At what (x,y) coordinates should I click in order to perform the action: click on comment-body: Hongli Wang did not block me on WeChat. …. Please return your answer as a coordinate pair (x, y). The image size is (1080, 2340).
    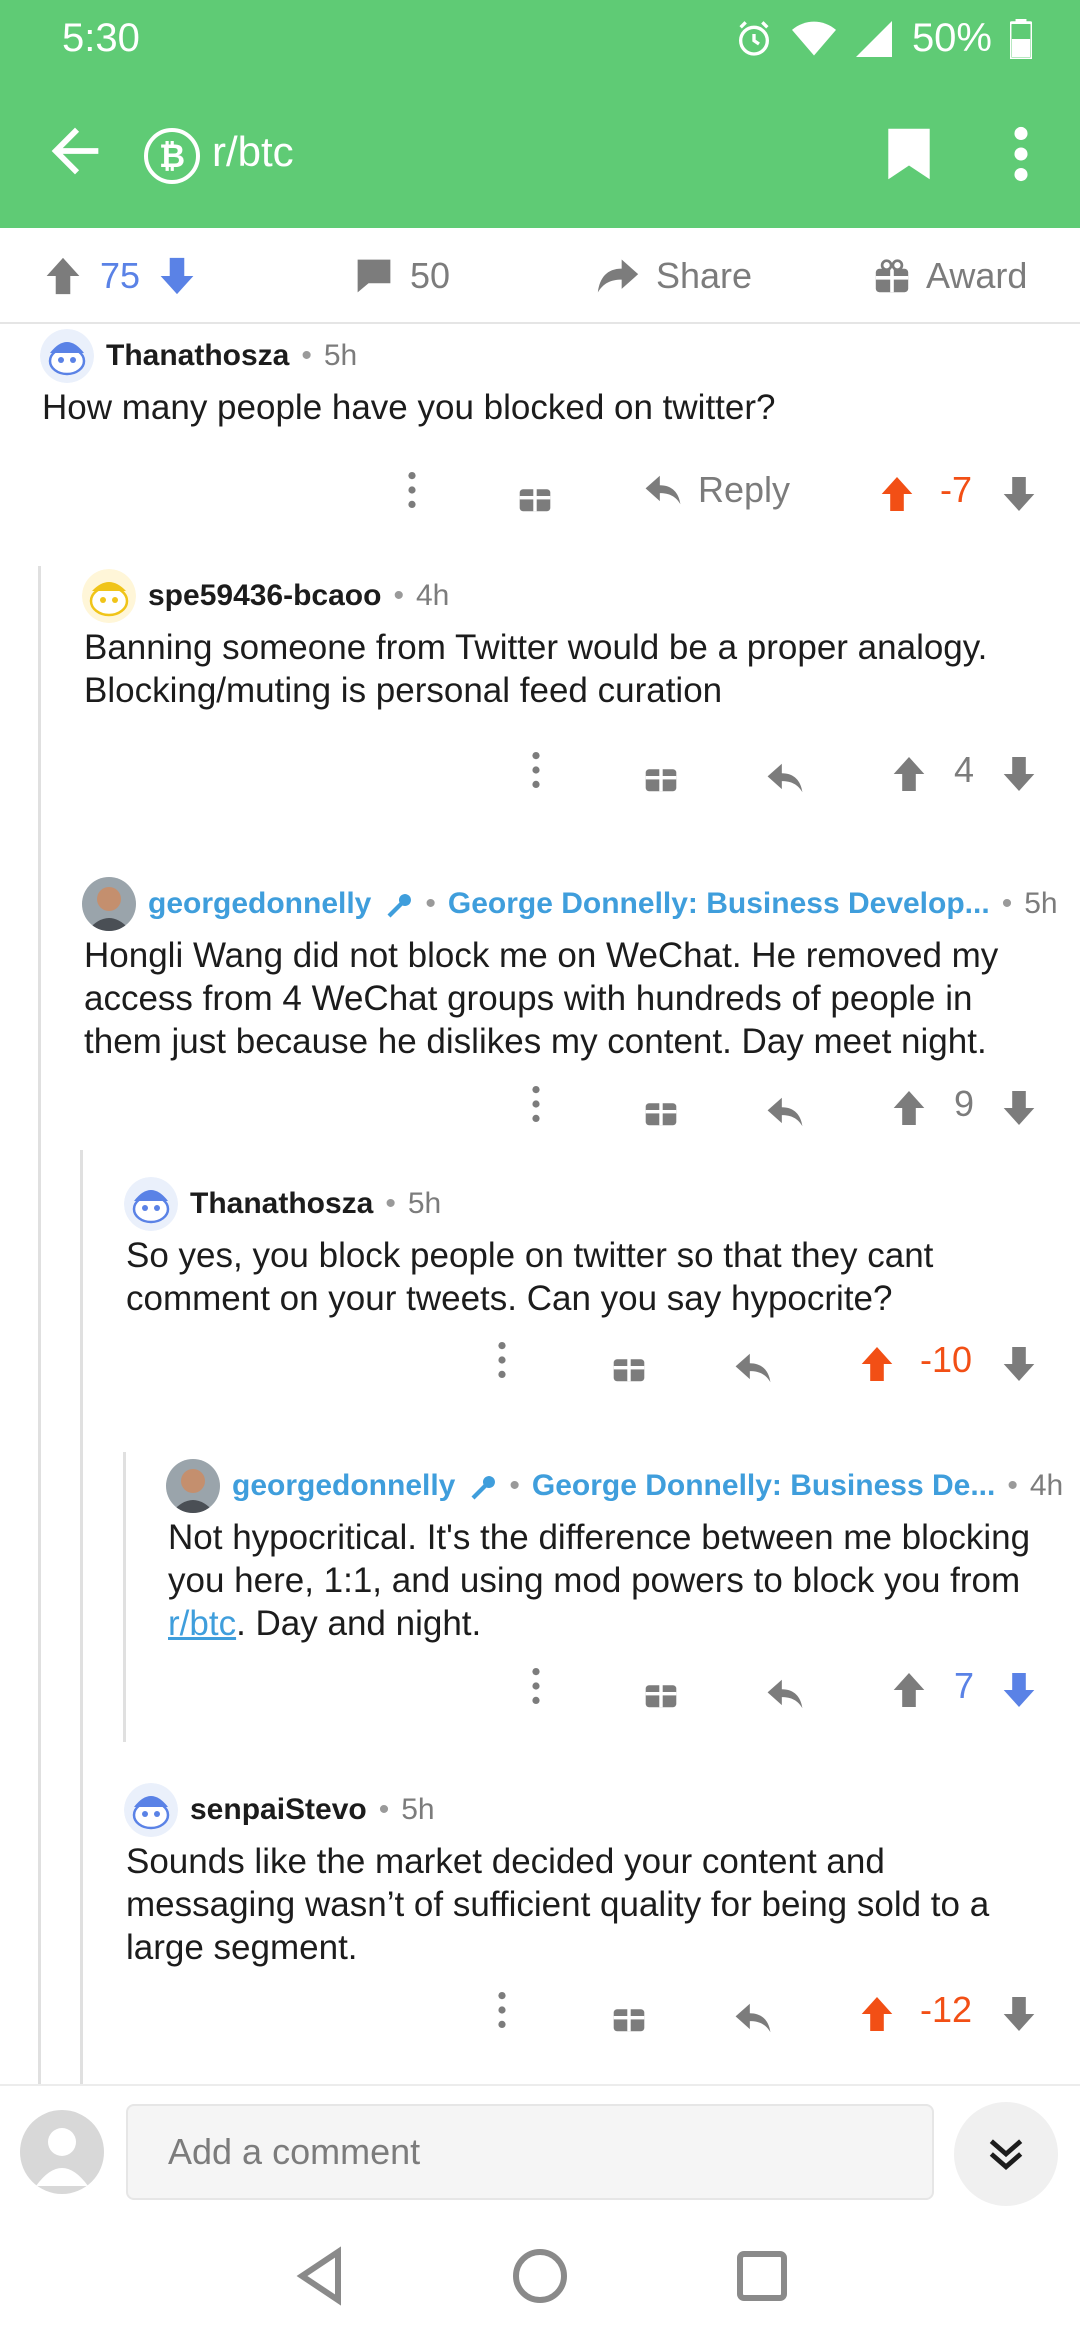
    Looking at the image, I should click on (541, 998).